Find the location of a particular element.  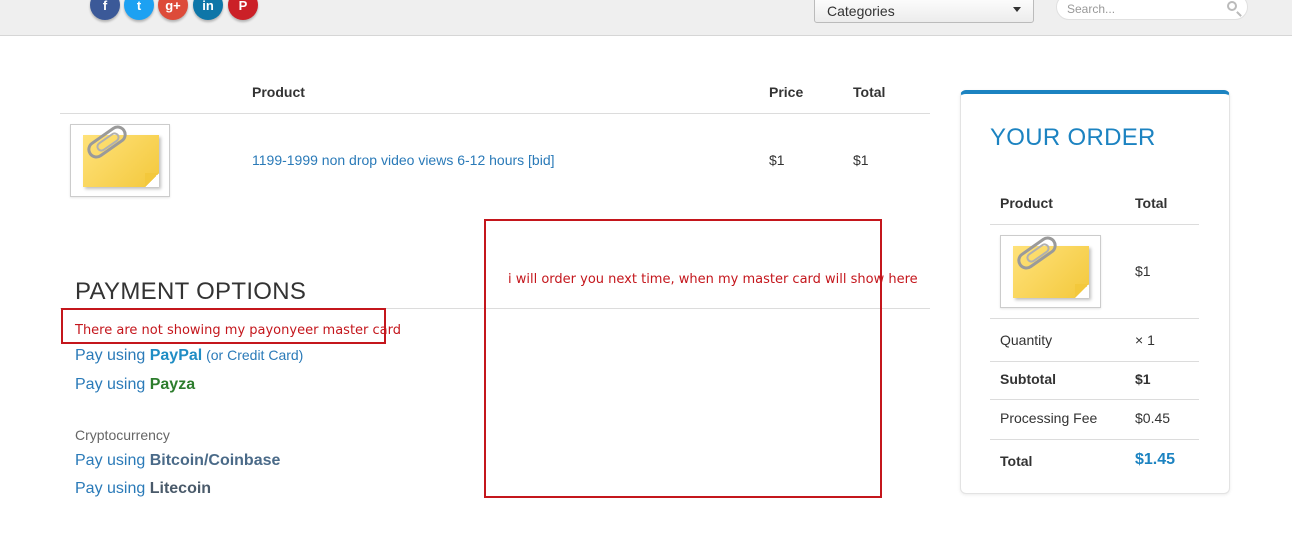

bitcoin-brand: Bitcoin/Coinbase is located at coordinates (215, 460).